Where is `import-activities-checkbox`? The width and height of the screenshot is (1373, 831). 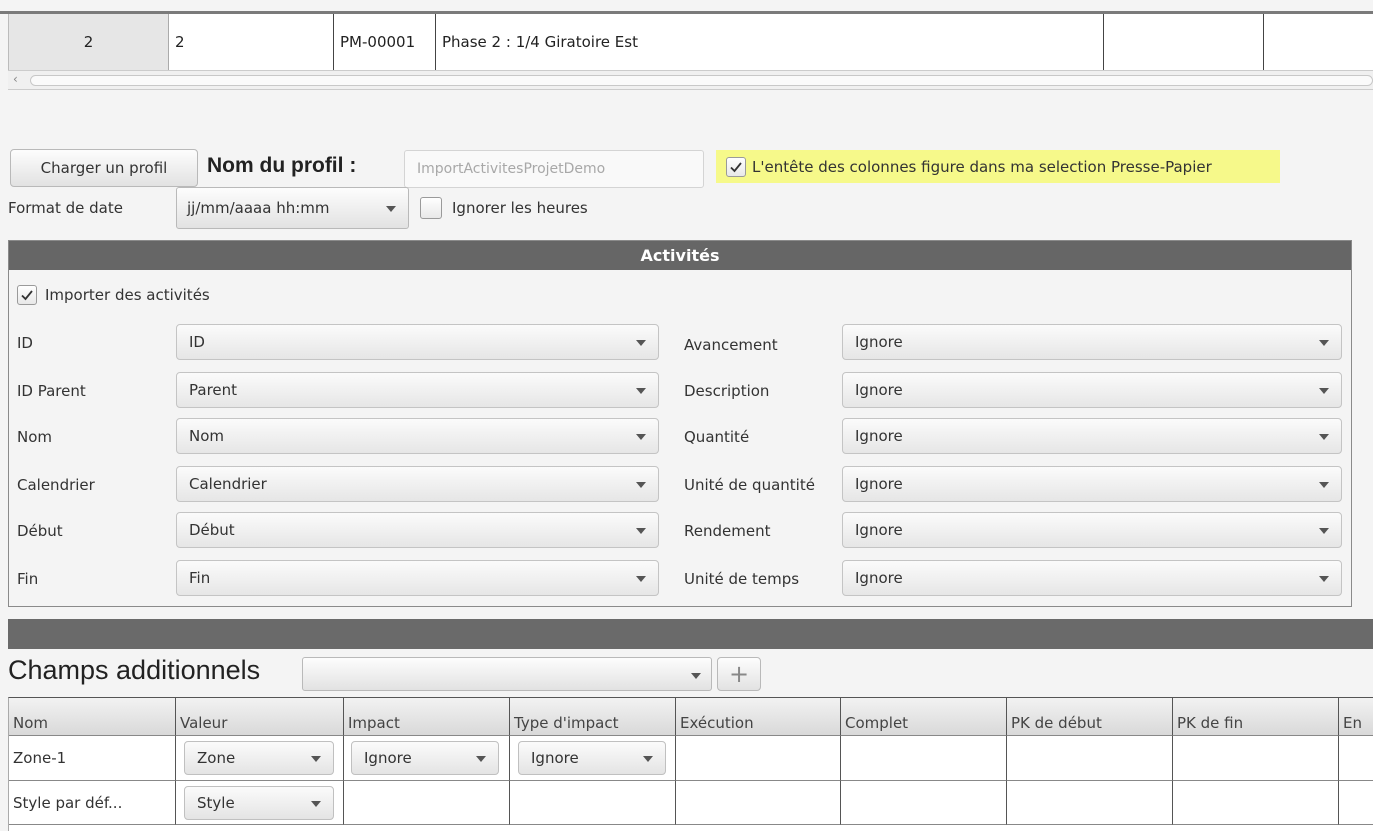 import-activities-checkbox is located at coordinates (27, 295).